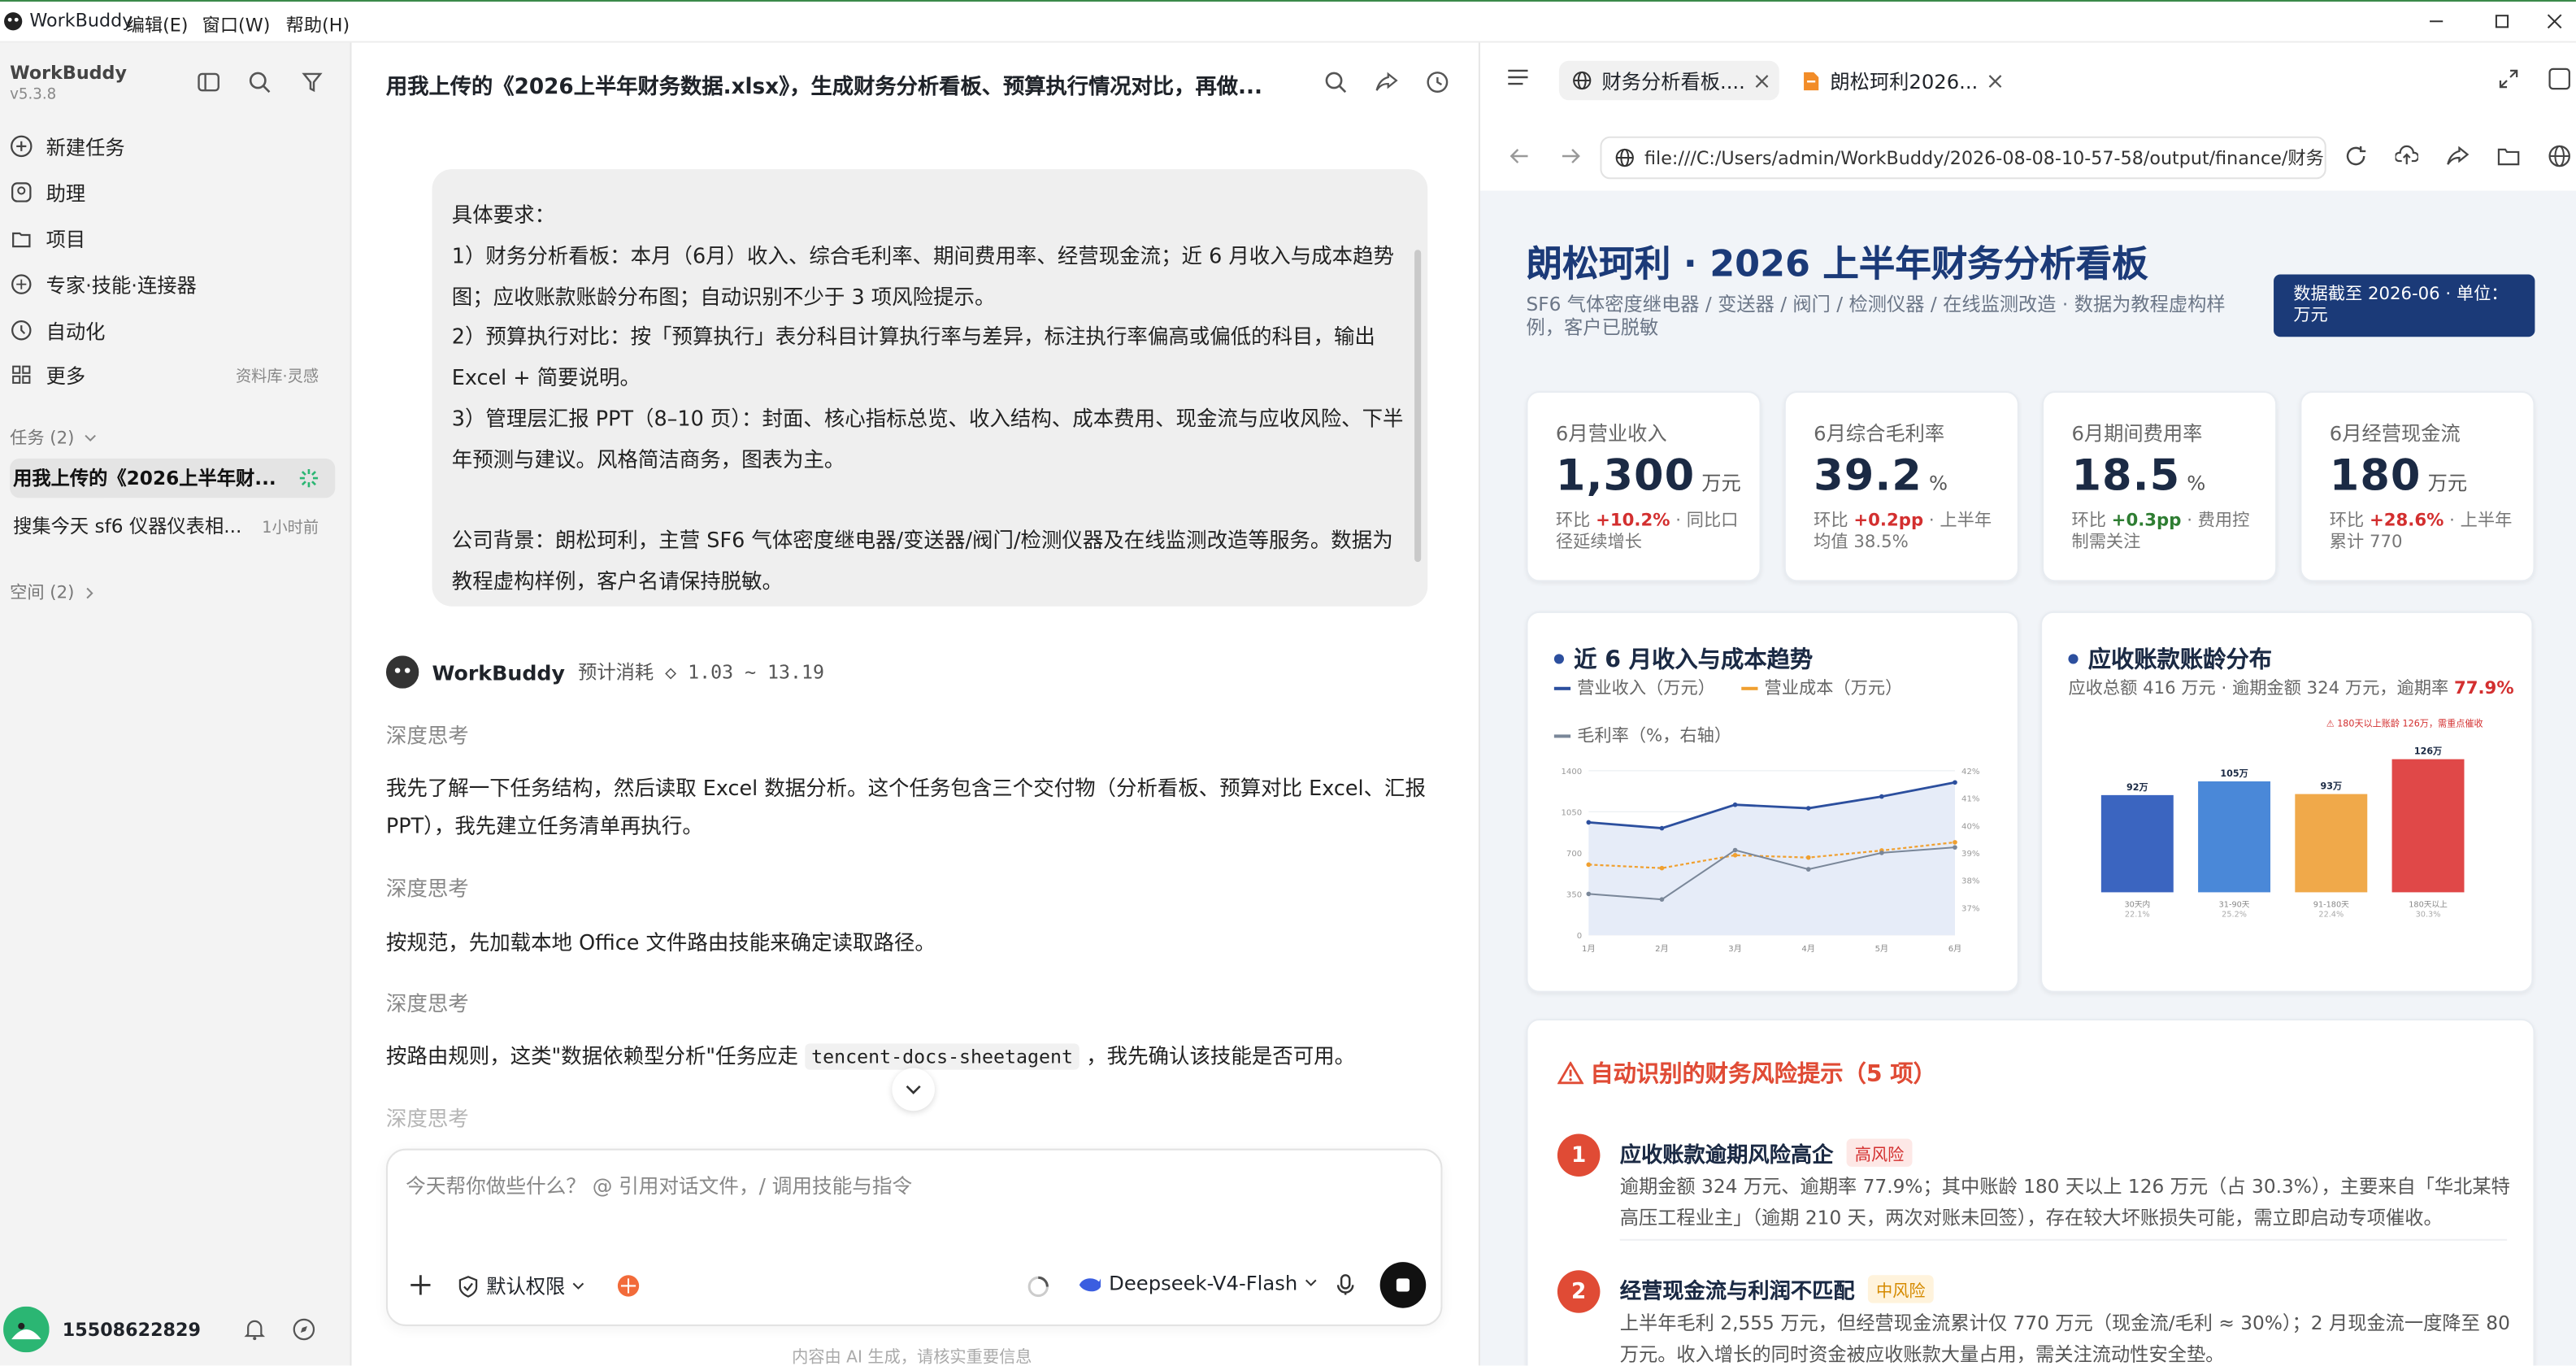  What do you see at coordinates (1646, 688) in the screenshot?
I see `legend-label: 营业收入（万元）` at bounding box center [1646, 688].